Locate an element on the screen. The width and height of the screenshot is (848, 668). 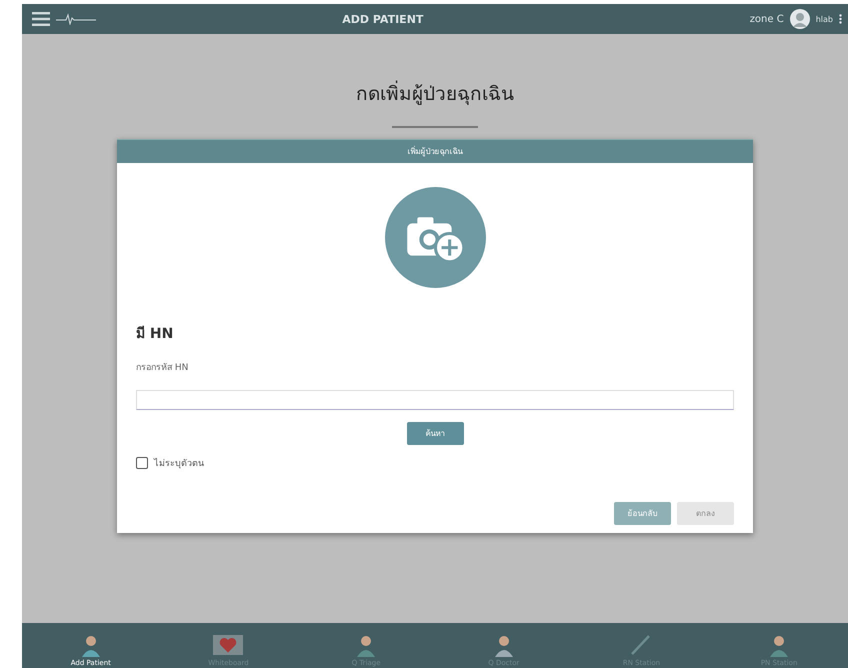
menu-icon is located at coordinates (41, 19).